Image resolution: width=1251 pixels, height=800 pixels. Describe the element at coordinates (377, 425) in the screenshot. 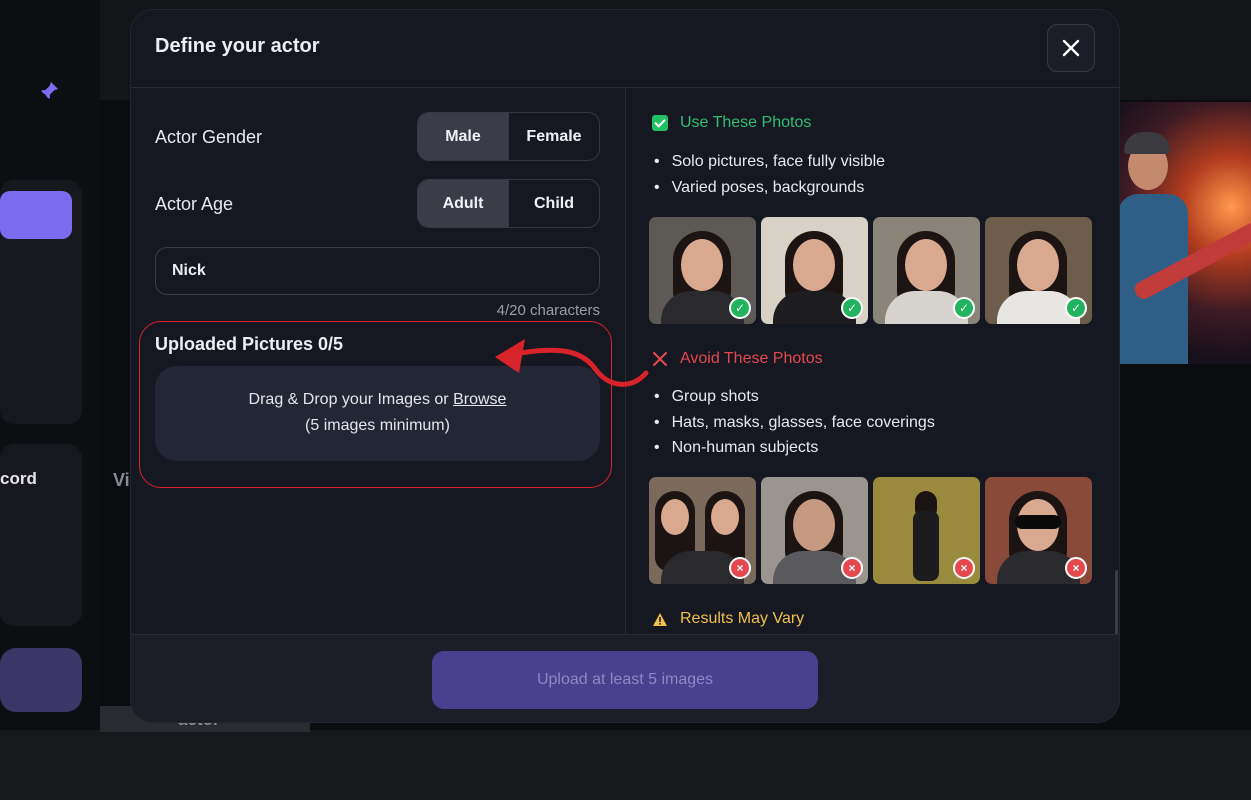

I see `dropzone-minimum-note: (5 images minimum)` at that location.